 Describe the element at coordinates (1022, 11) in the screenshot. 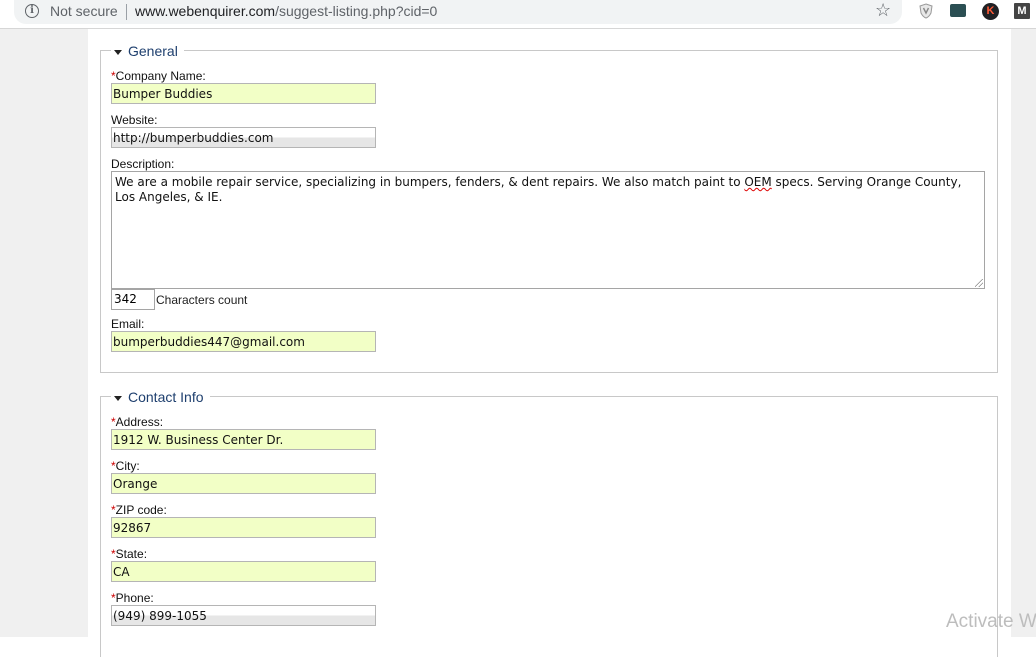

I see `m-extension-icon: M` at that location.